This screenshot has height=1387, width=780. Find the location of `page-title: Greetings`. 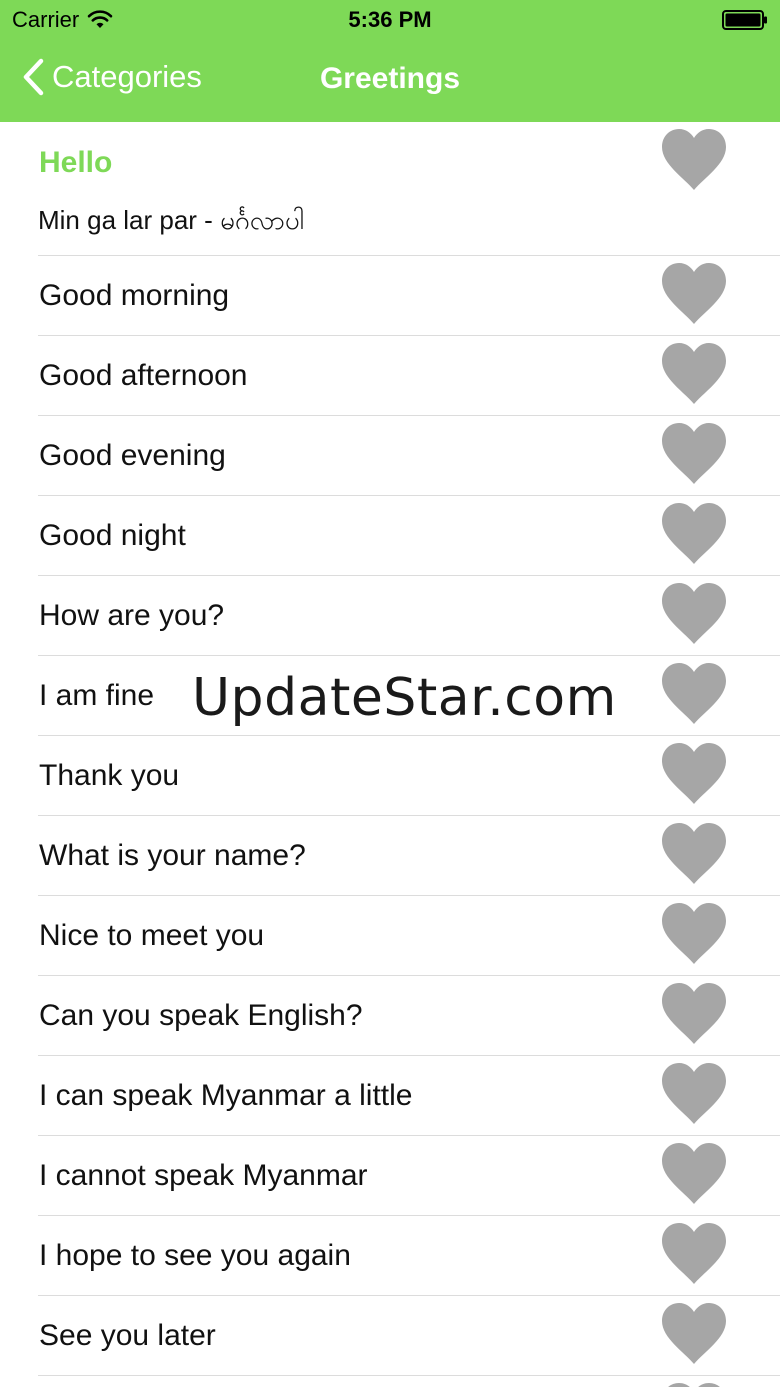

page-title: Greetings is located at coordinates (390, 78).